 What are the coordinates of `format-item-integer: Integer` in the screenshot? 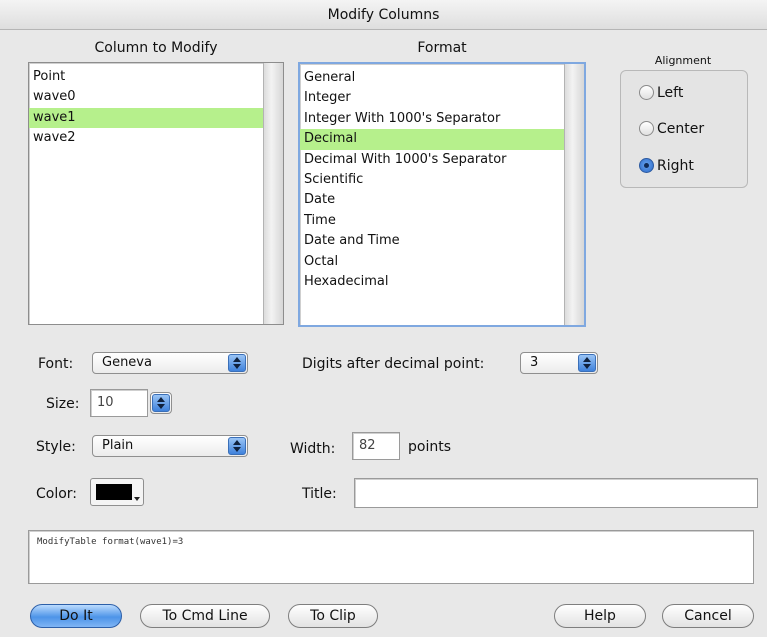 It's located at (442, 98).